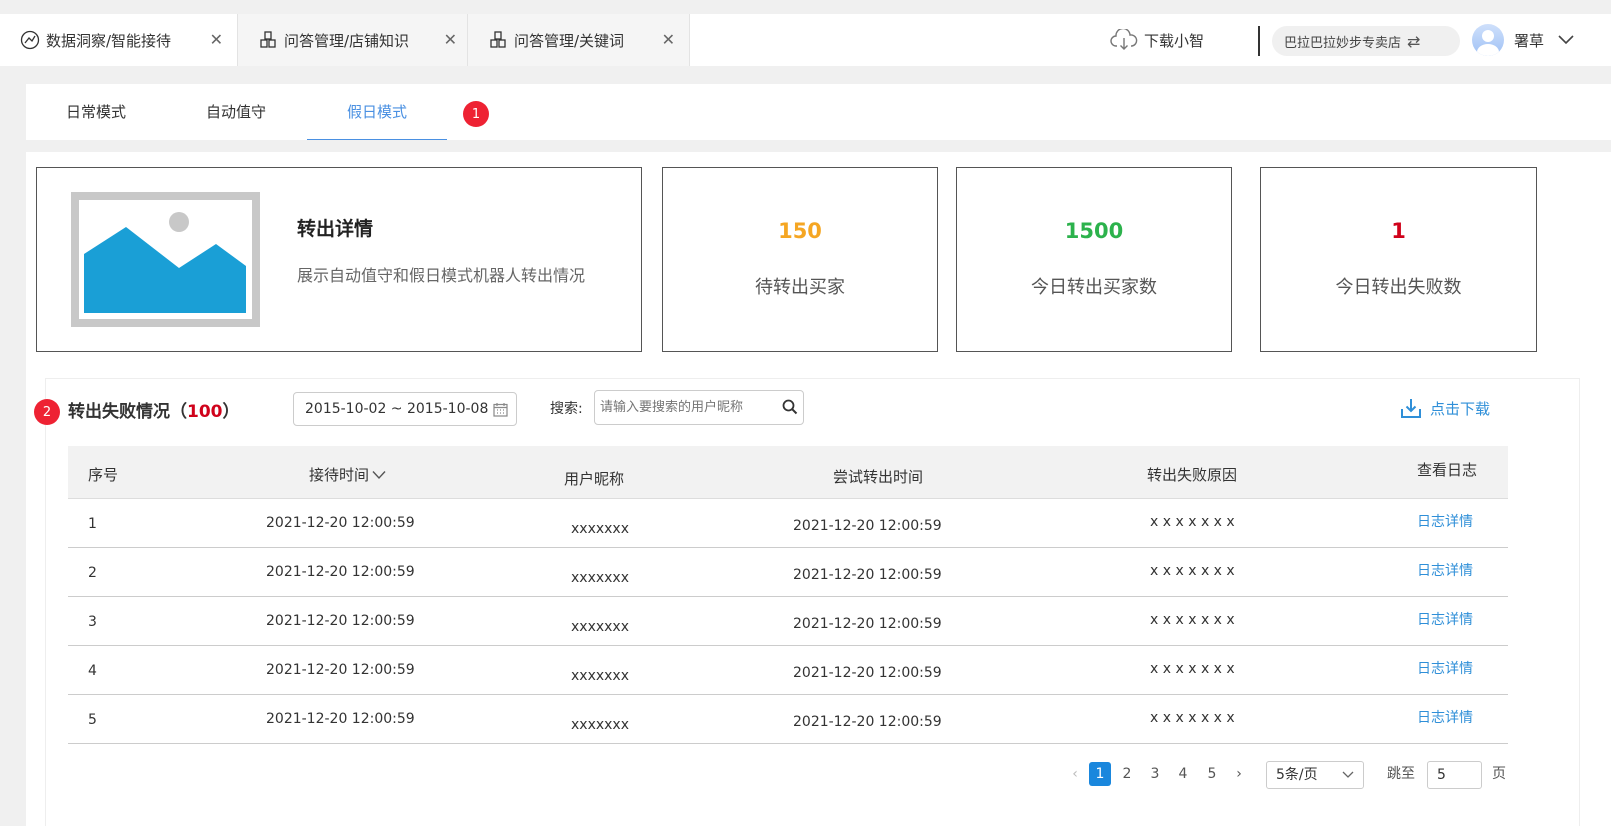 The width and height of the screenshot is (1611, 826). I want to click on download-icon, so click(1411, 408).